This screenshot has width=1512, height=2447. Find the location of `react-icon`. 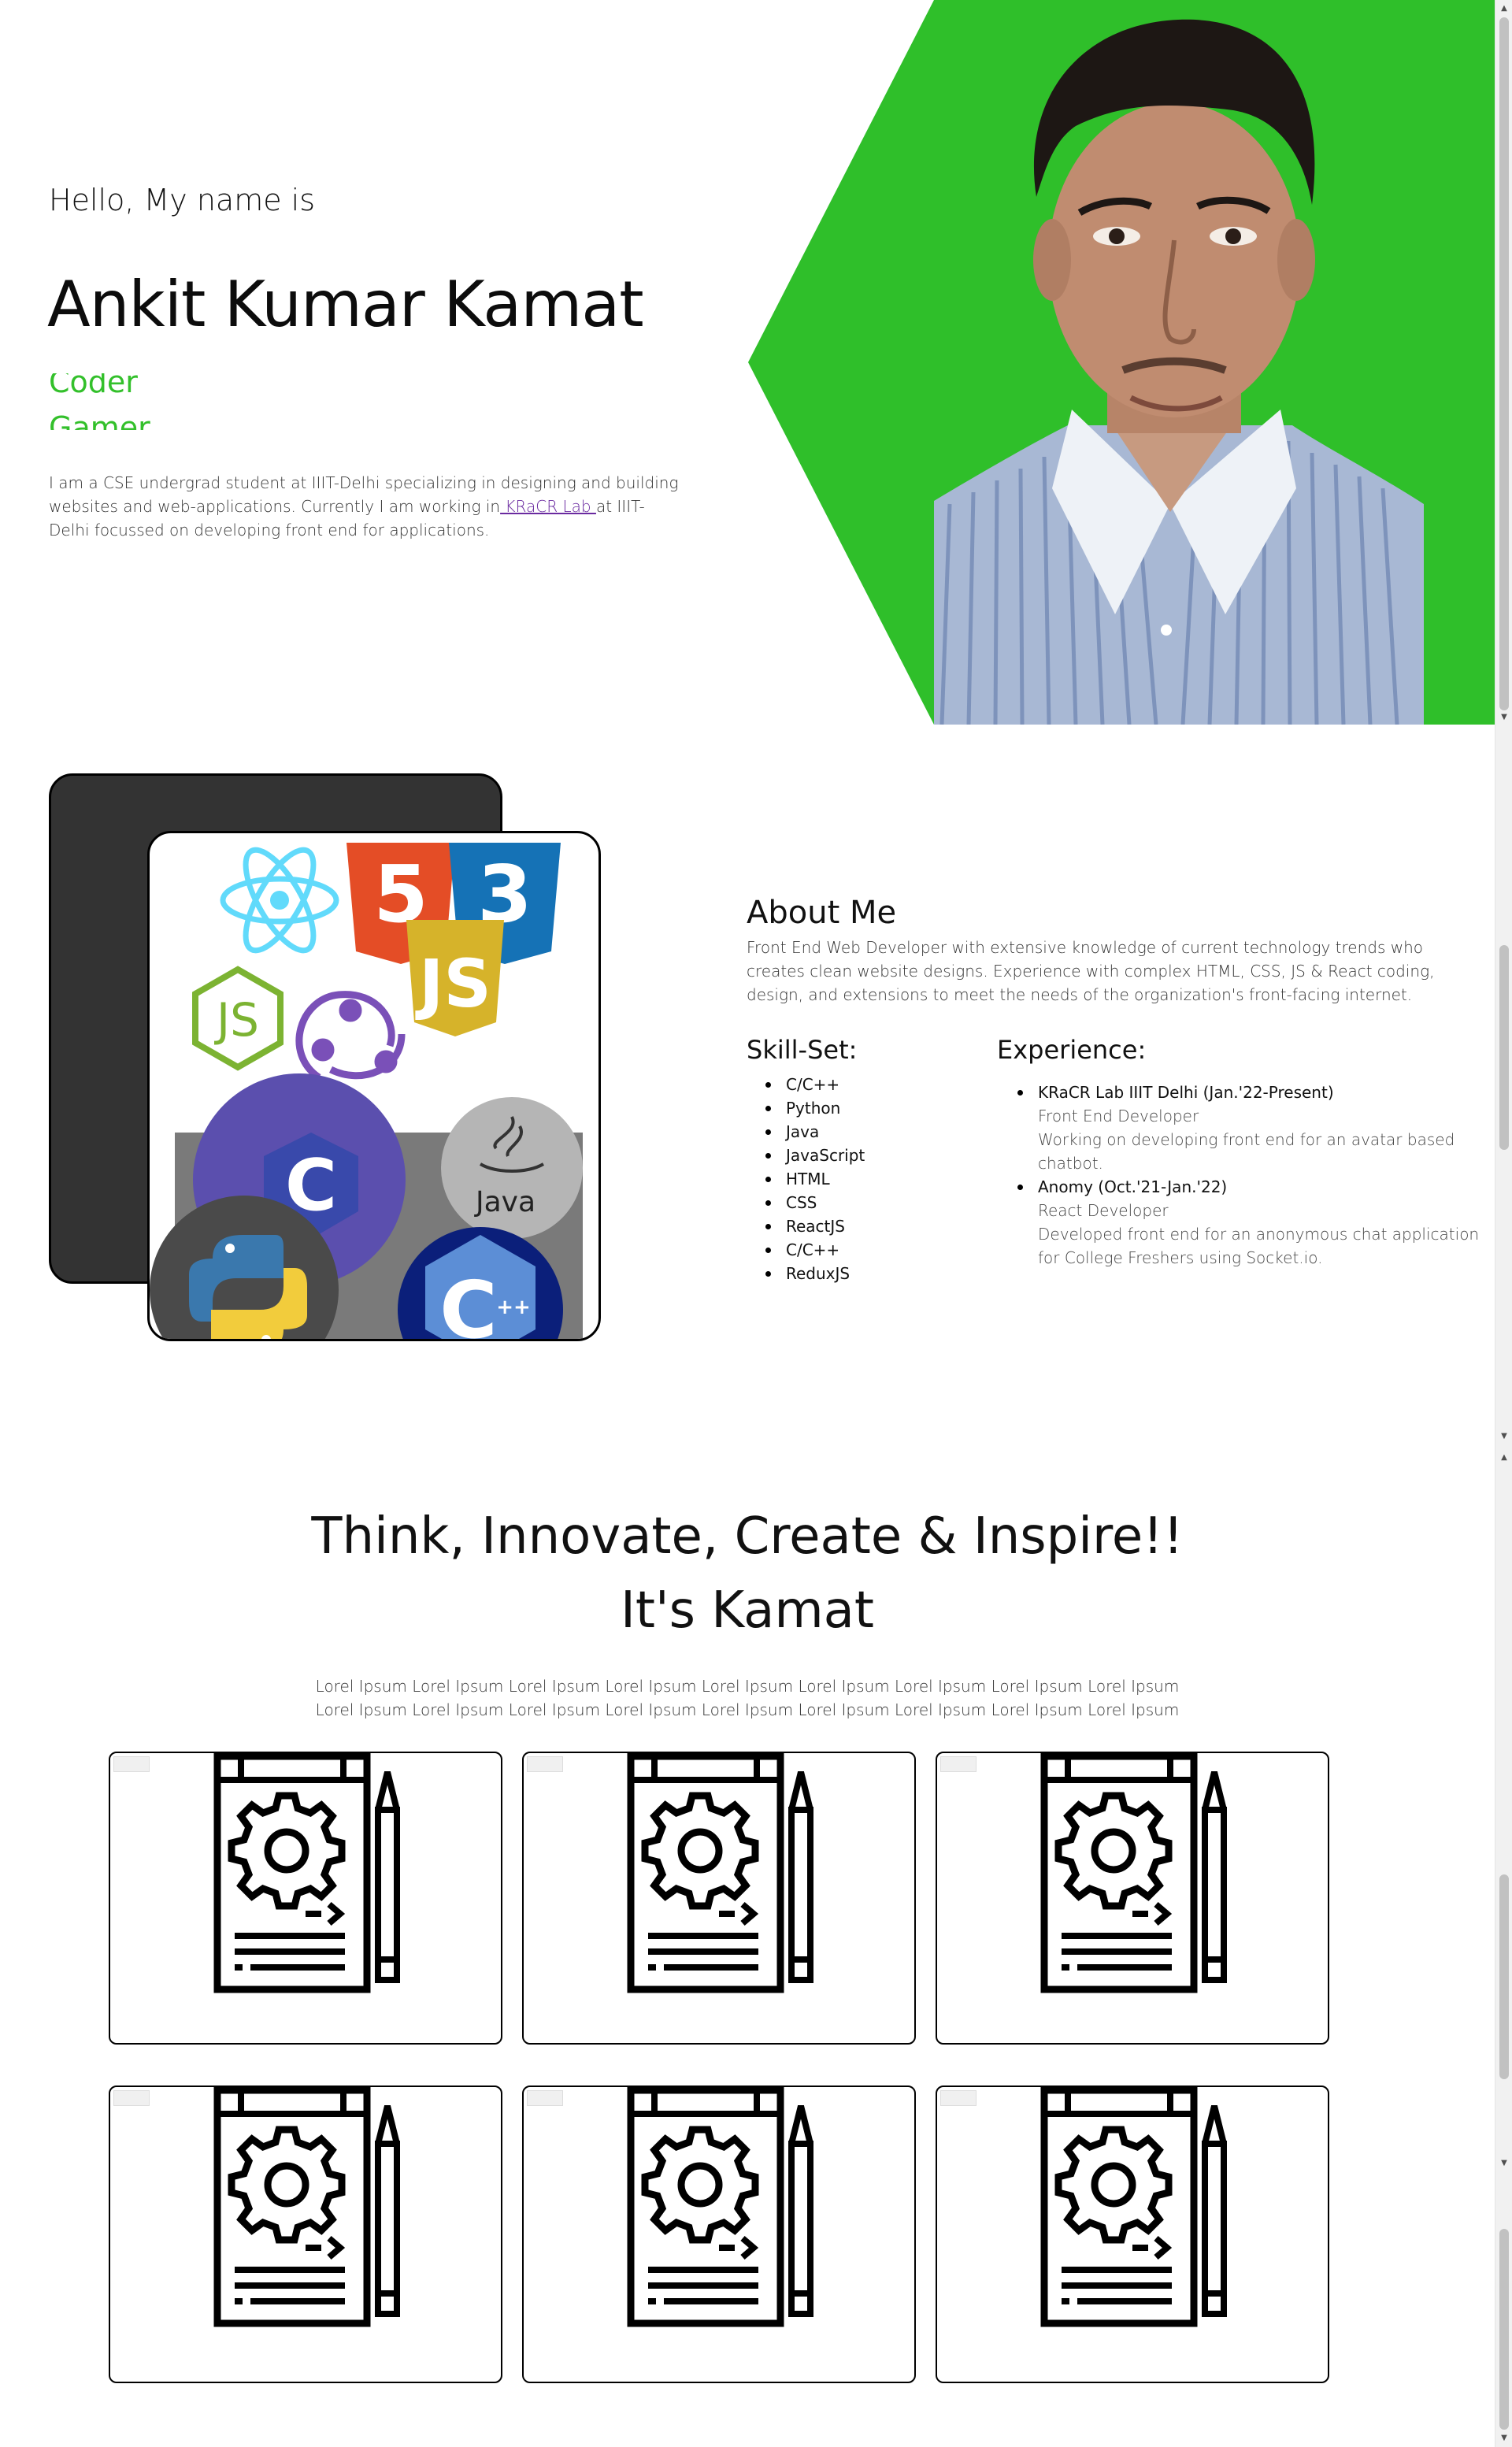

react-icon is located at coordinates (279, 900).